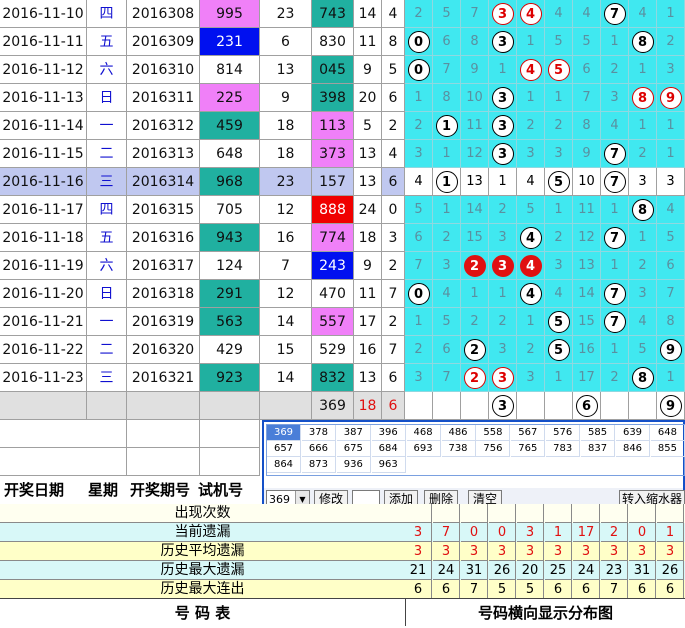 This screenshot has height=628, width=685. I want to click on number-ball: 8, so click(642, 377).